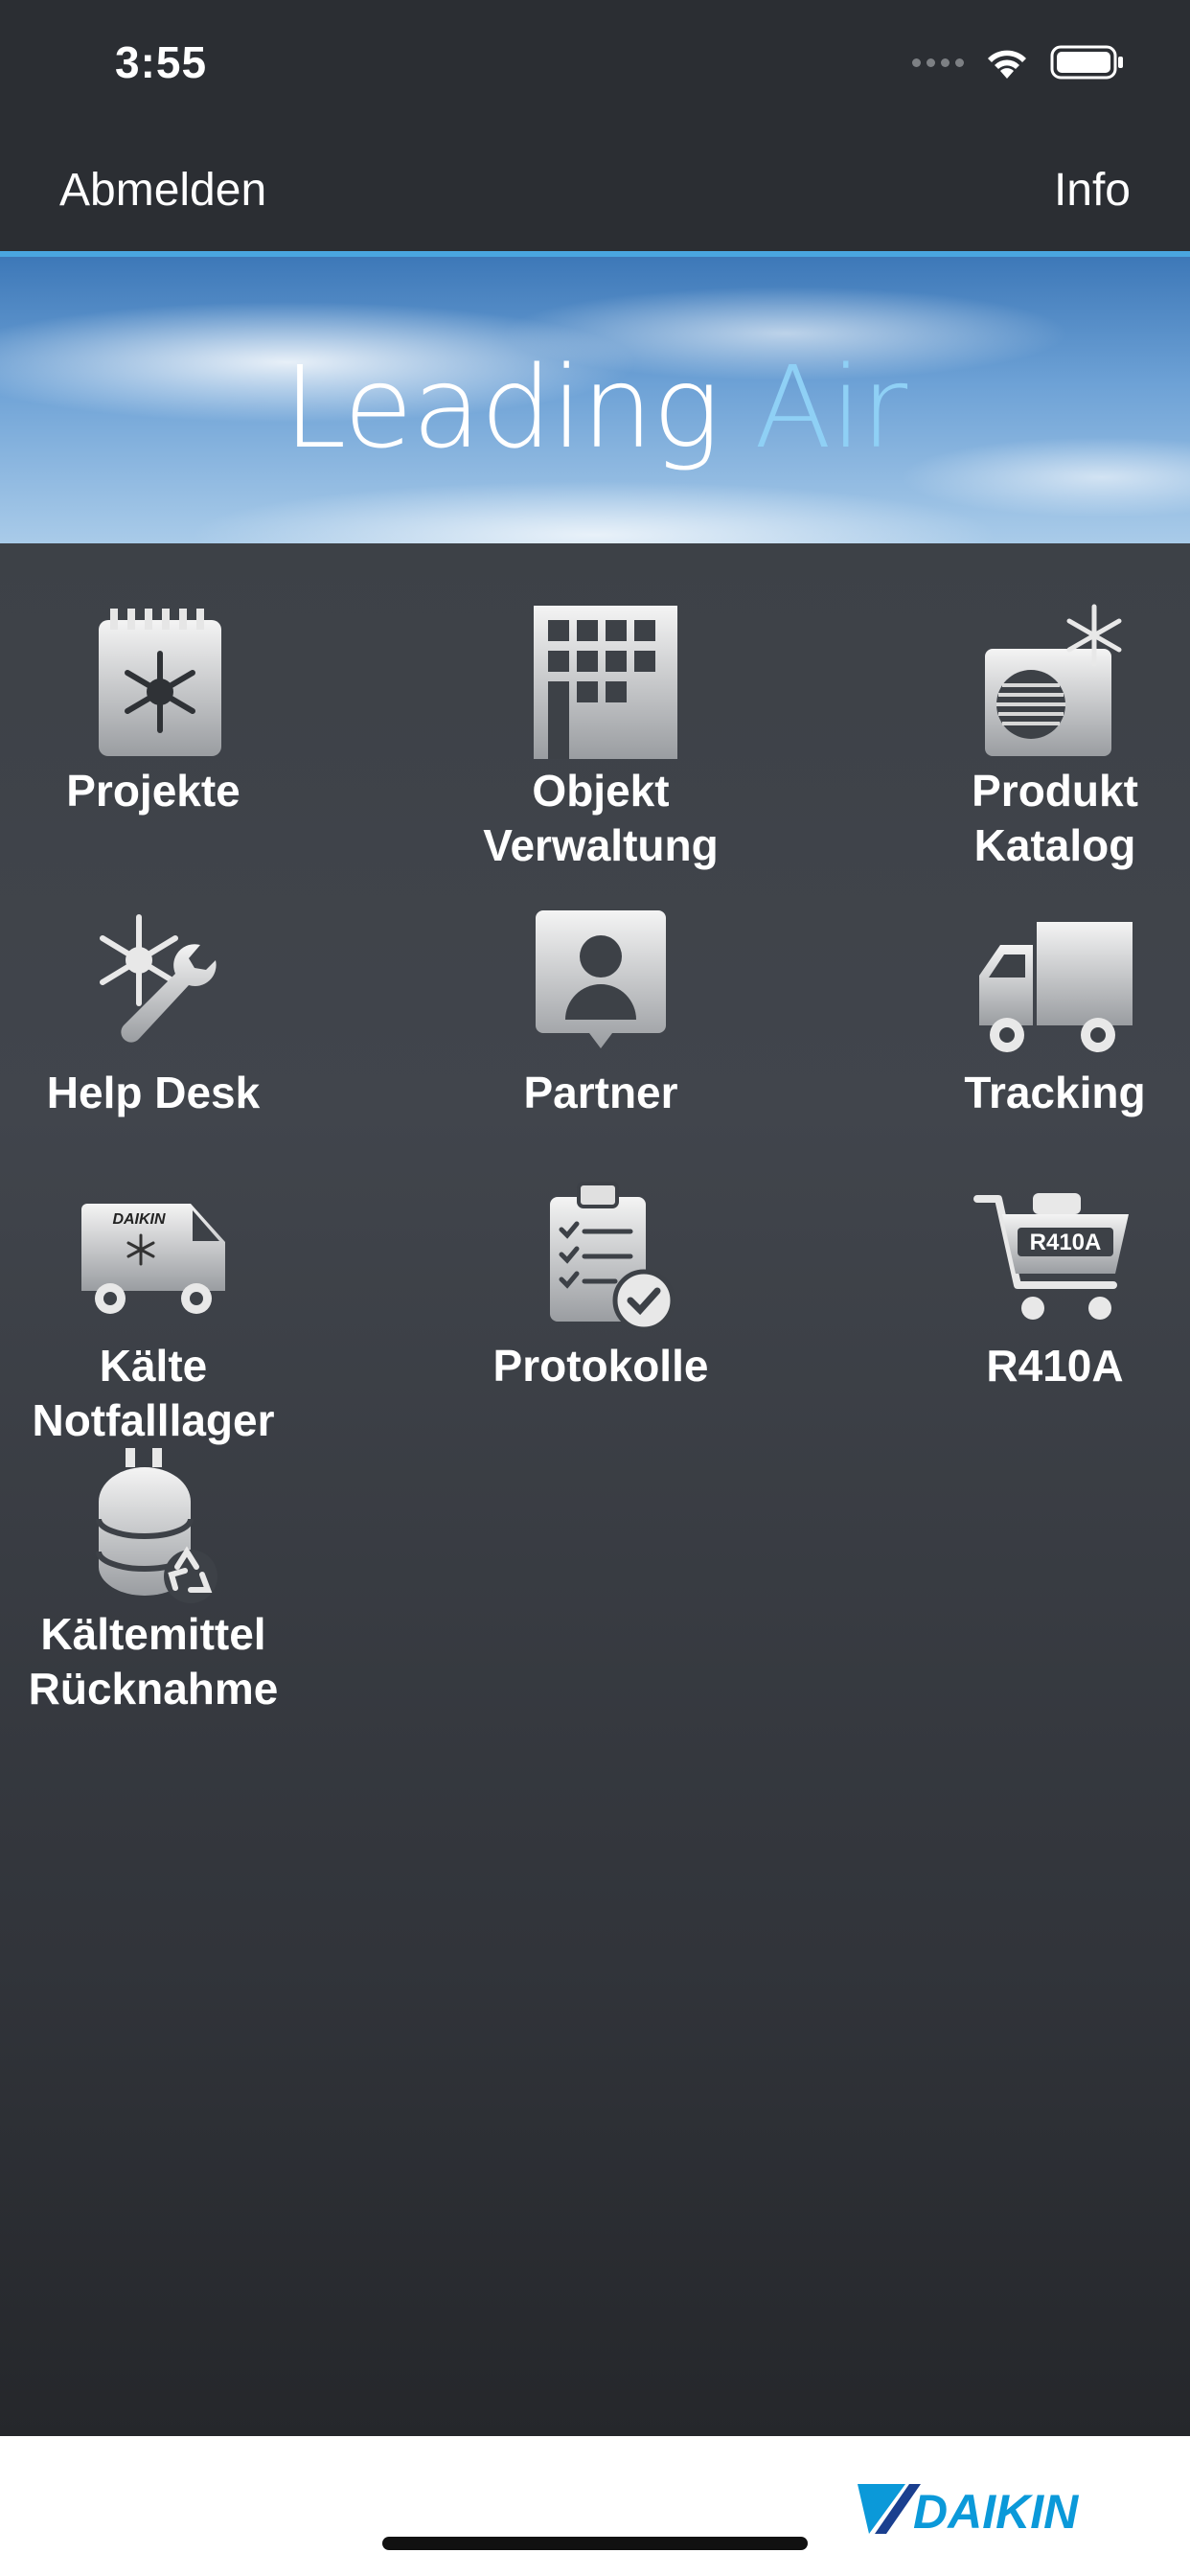  Describe the element at coordinates (1056, 987) in the screenshot. I see `truck-icon` at that location.